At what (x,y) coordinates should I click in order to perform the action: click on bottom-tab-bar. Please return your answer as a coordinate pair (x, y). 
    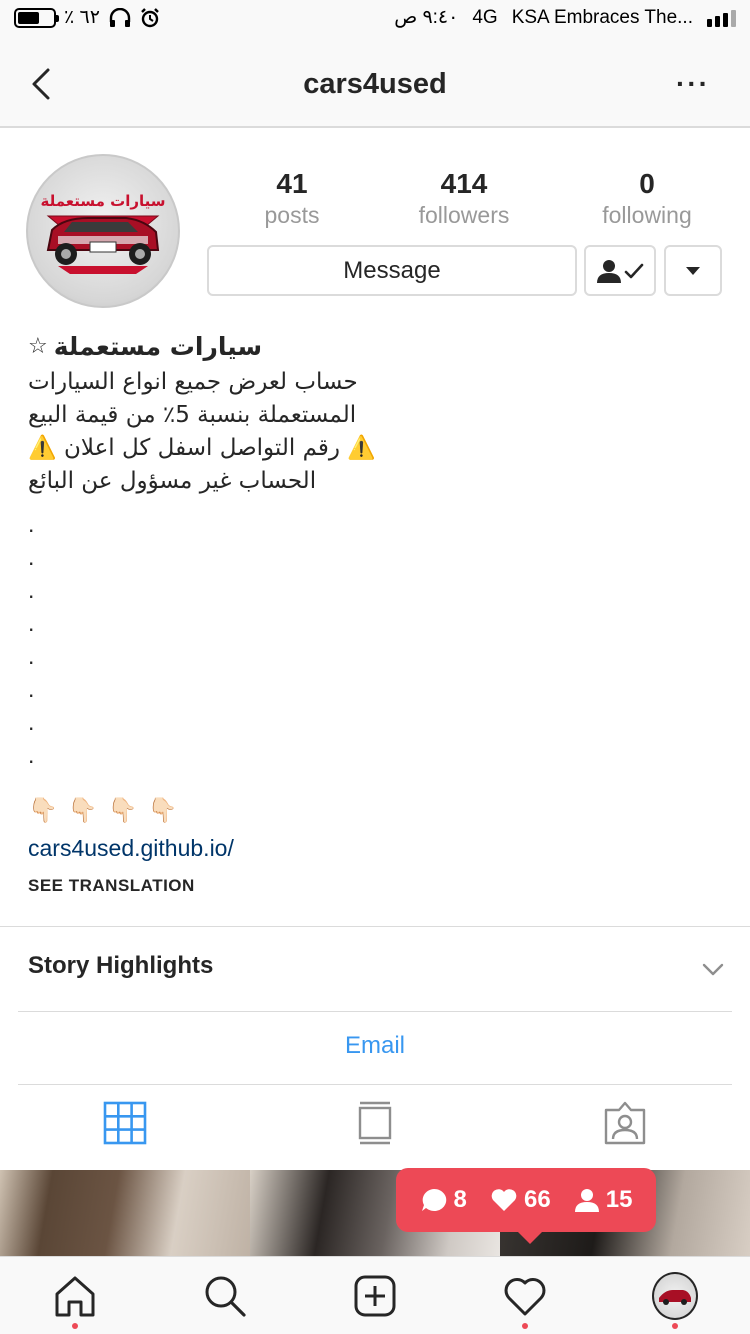
    Looking at the image, I should click on (375, 1295).